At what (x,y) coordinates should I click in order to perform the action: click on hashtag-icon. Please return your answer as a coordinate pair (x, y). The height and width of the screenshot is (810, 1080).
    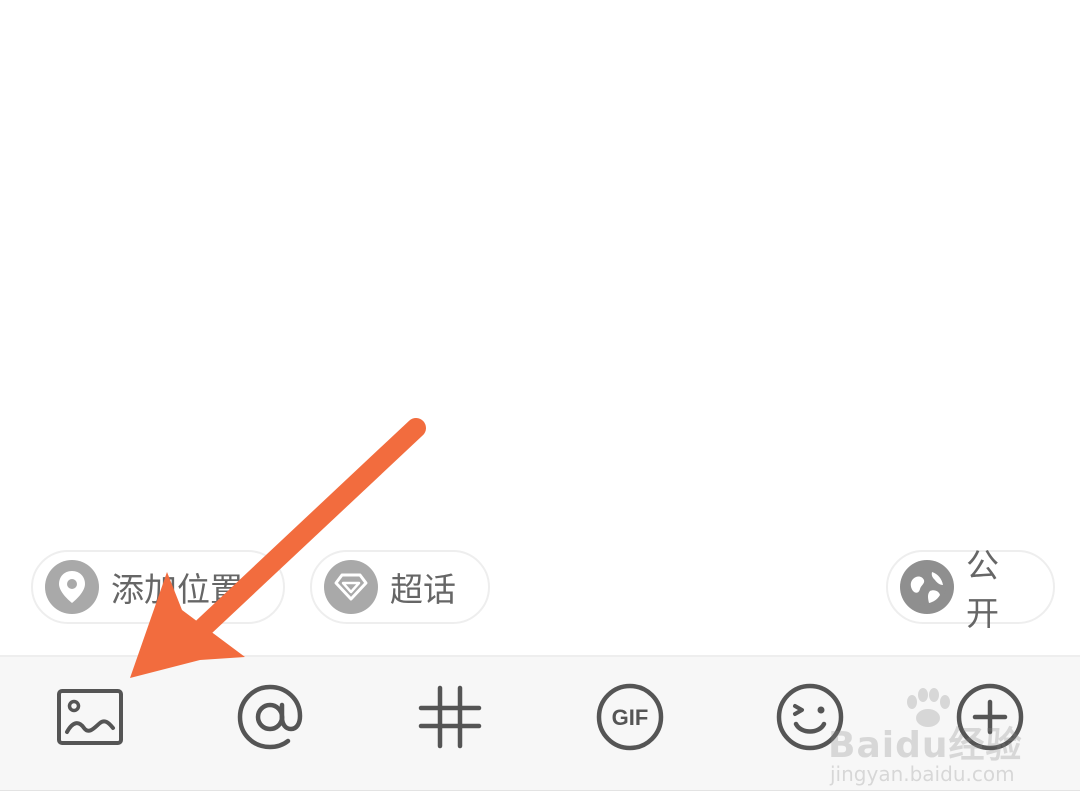
    Looking at the image, I should click on (450, 717).